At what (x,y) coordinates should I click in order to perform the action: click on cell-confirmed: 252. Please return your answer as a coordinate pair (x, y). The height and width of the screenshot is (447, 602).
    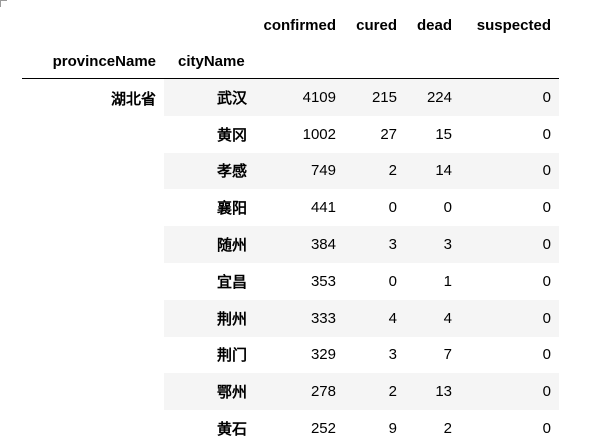
    Looking at the image, I should click on (299, 428).